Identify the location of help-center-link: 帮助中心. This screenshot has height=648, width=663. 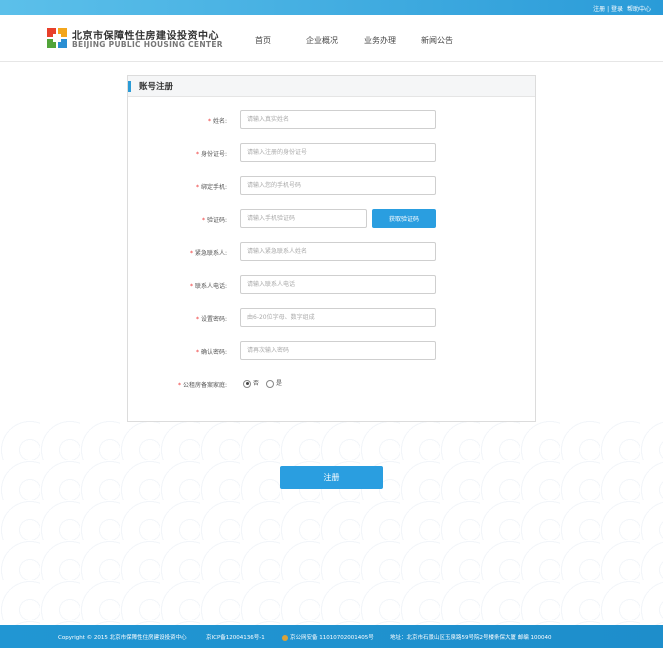
(639, 8).